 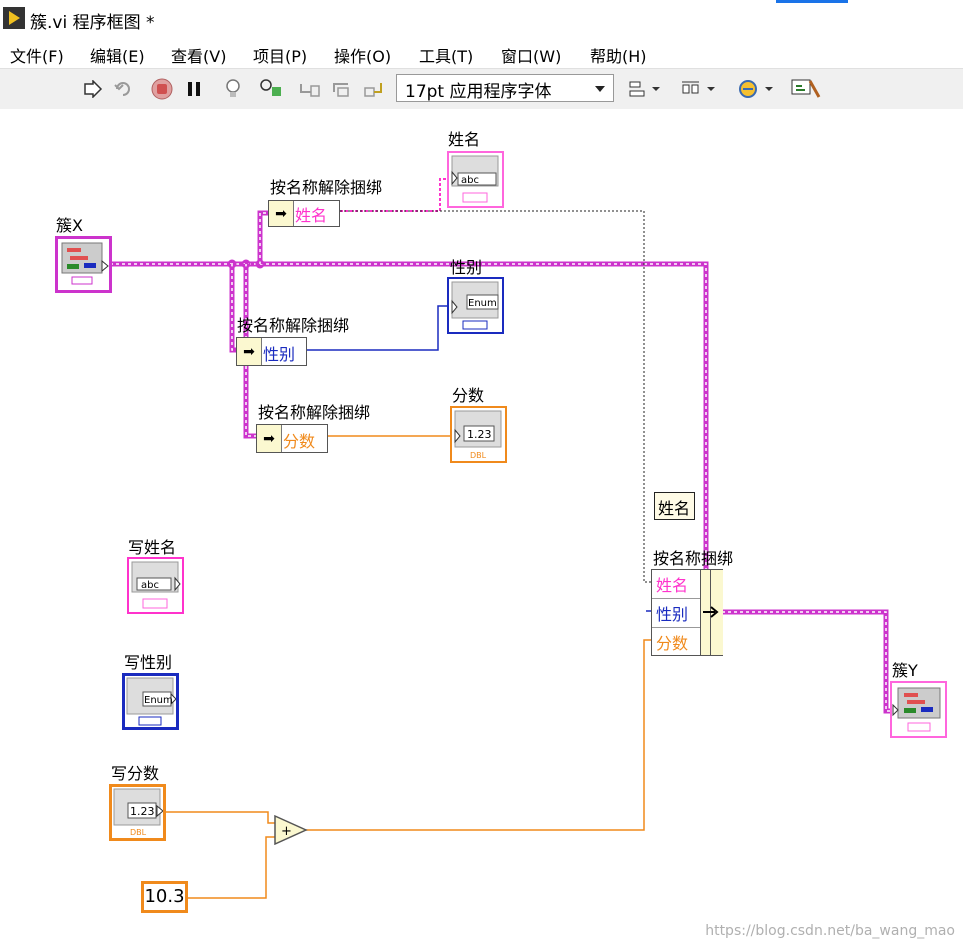 What do you see at coordinates (286, 831) in the screenshot?
I see `add-glyph: +` at bounding box center [286, 831].